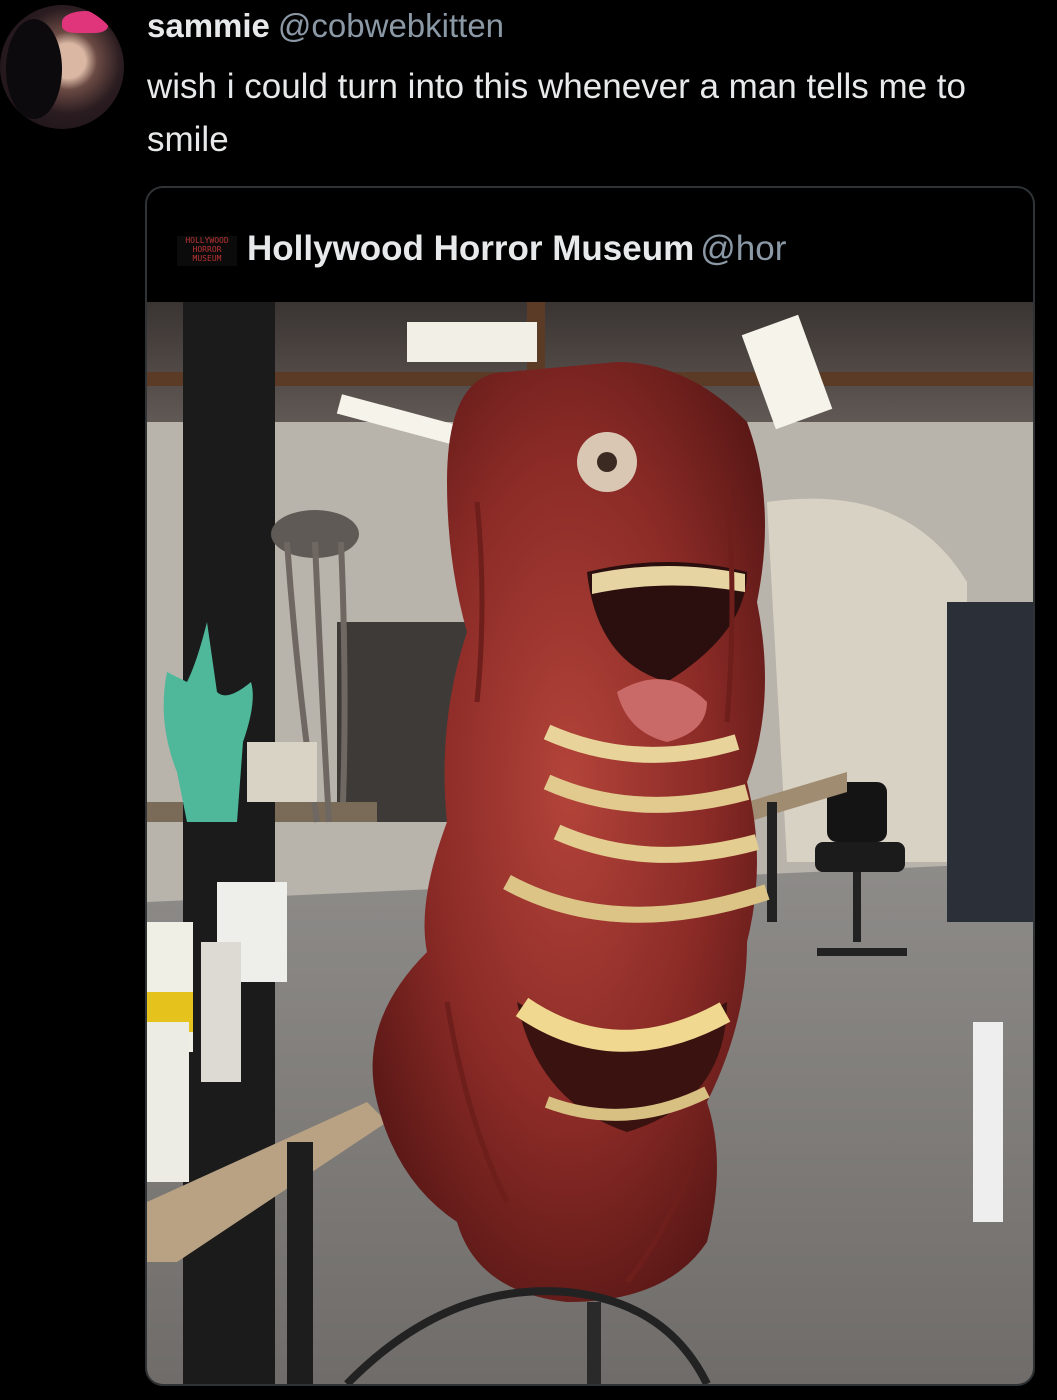 The width and height of the screenshot is (1057, 1400). What do you see at coordinates (470, 248) in the screenshot?
I see `quoted-author-display-name: Hollywood Horror Museum` at bounding box center [470, 248].